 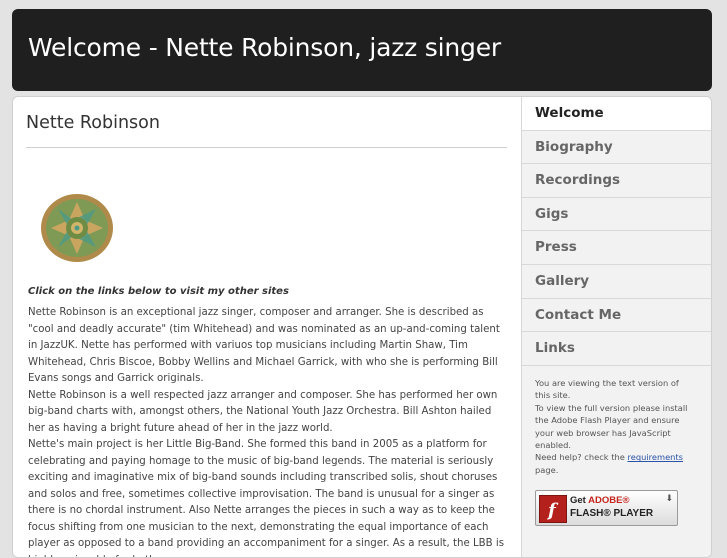 What do you see at coordinates (581, 457) in the screenshot?
I see `help-prefix: Need help? check the` at bounding box center [581, 457].